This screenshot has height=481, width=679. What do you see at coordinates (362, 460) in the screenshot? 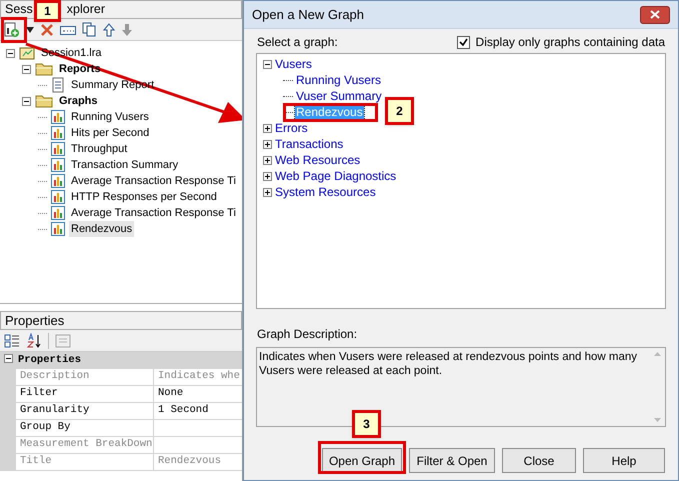
I see `dialog-button: Open Graph` at bounding box center [362, 460].